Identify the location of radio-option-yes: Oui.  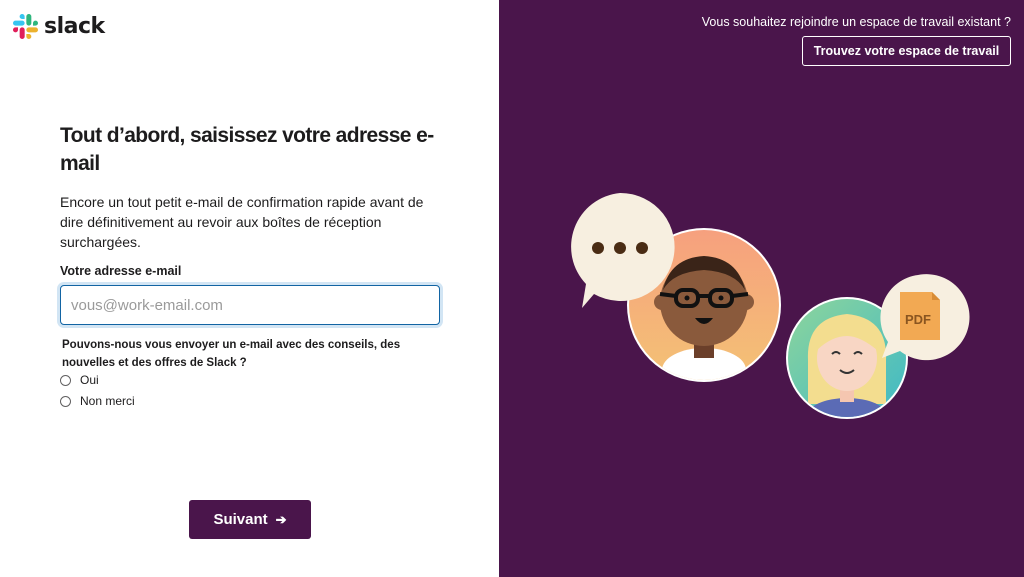
(79, 380).